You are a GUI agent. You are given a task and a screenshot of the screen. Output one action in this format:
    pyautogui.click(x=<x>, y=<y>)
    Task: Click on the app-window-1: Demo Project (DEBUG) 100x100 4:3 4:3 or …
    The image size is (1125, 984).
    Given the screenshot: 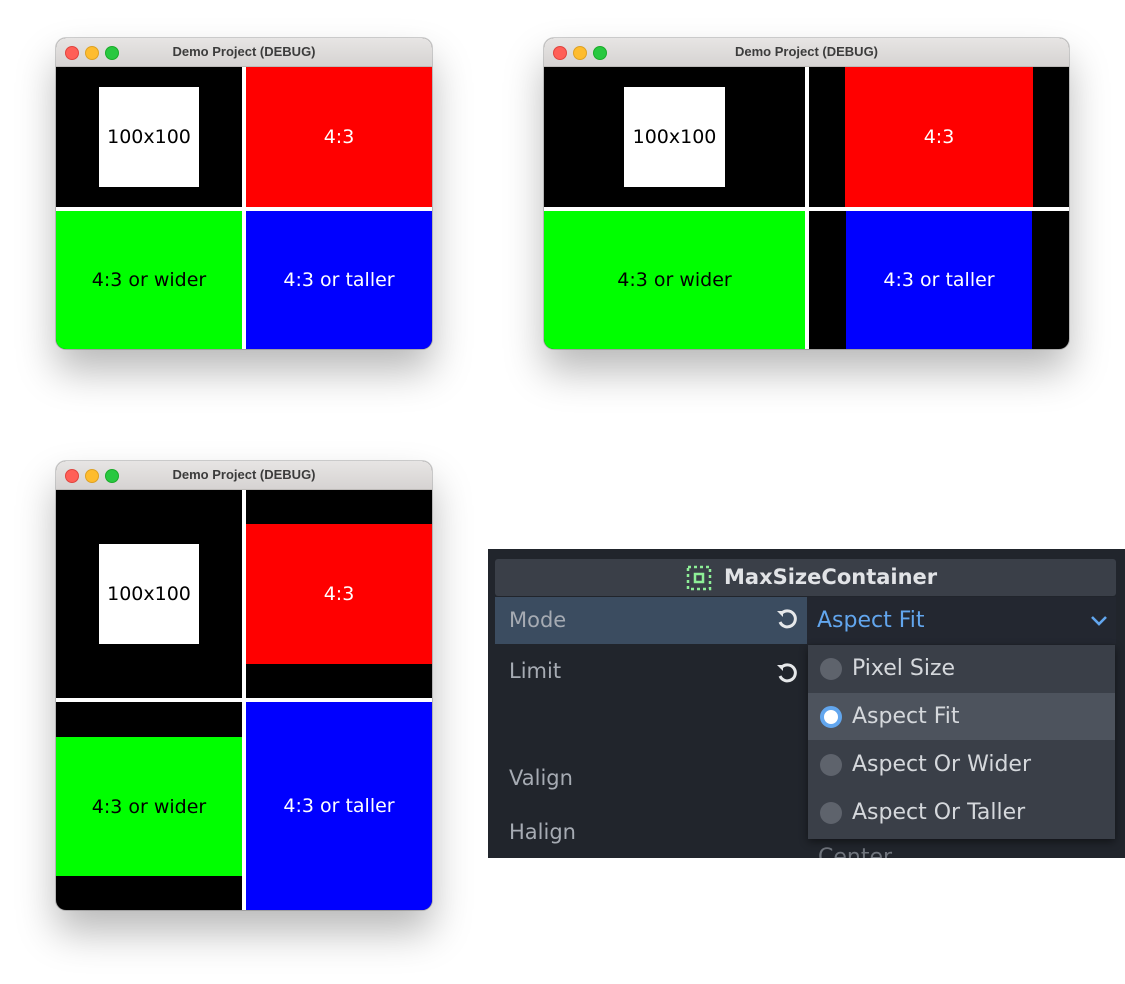 What is the action you would take?
    pyautogui.click(x=244, y=193)
    